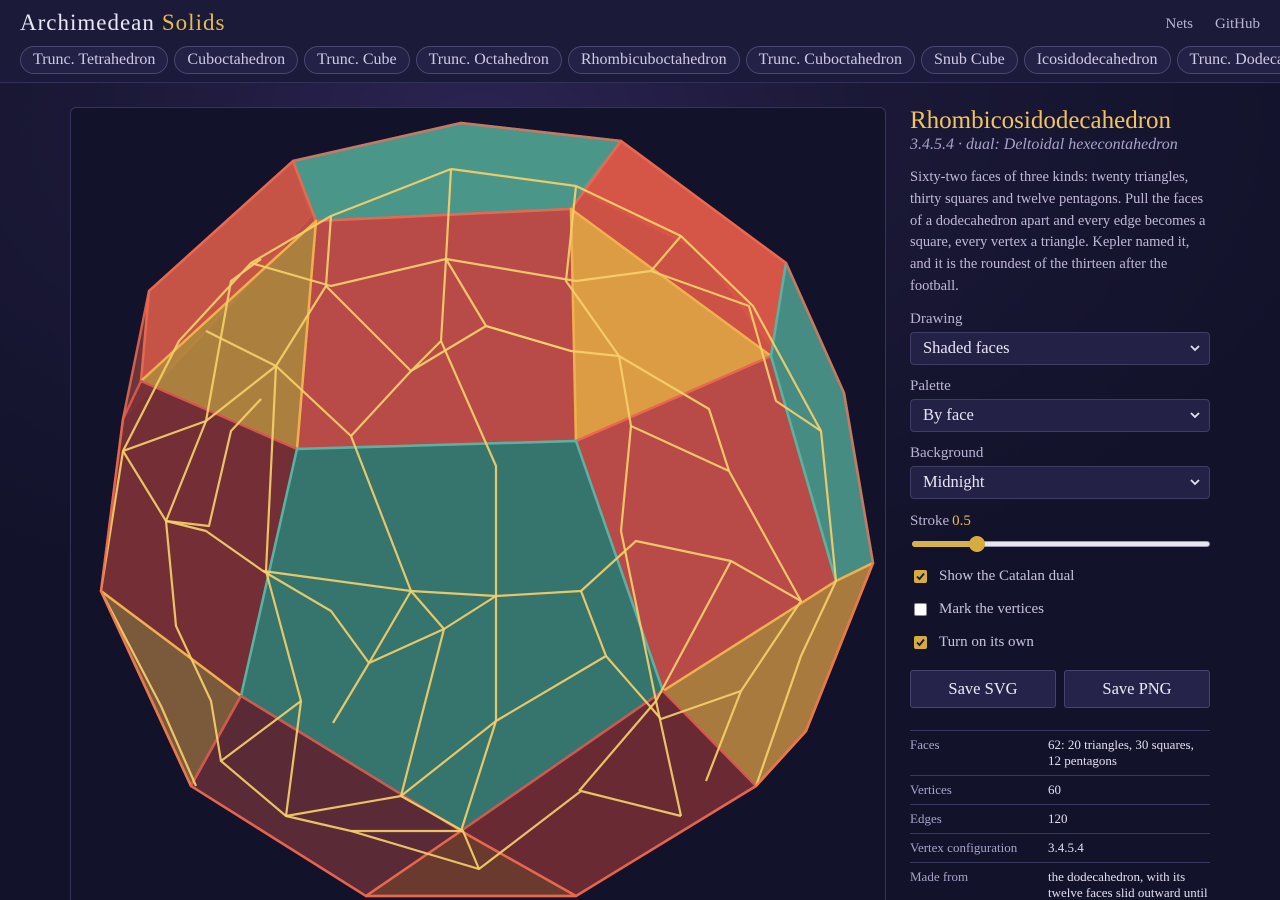  I want to click on stat-value: 60, so click(1054, 789).